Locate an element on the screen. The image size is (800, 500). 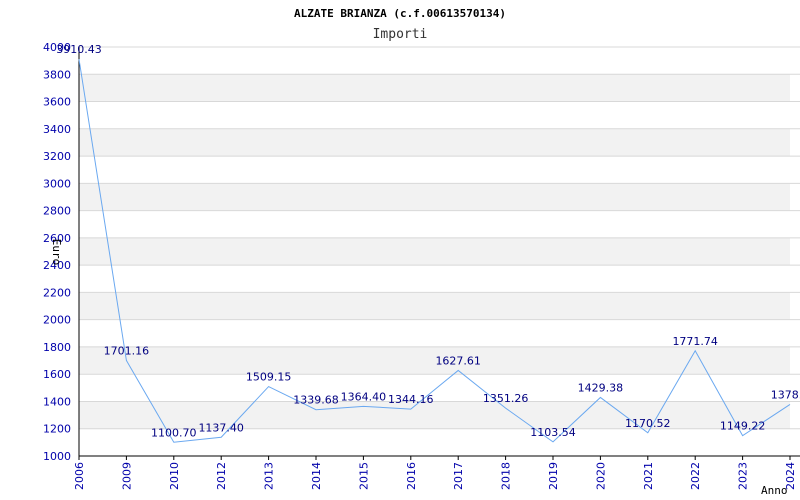
data-label: 1100.70 is located at coordinates (174, 432).